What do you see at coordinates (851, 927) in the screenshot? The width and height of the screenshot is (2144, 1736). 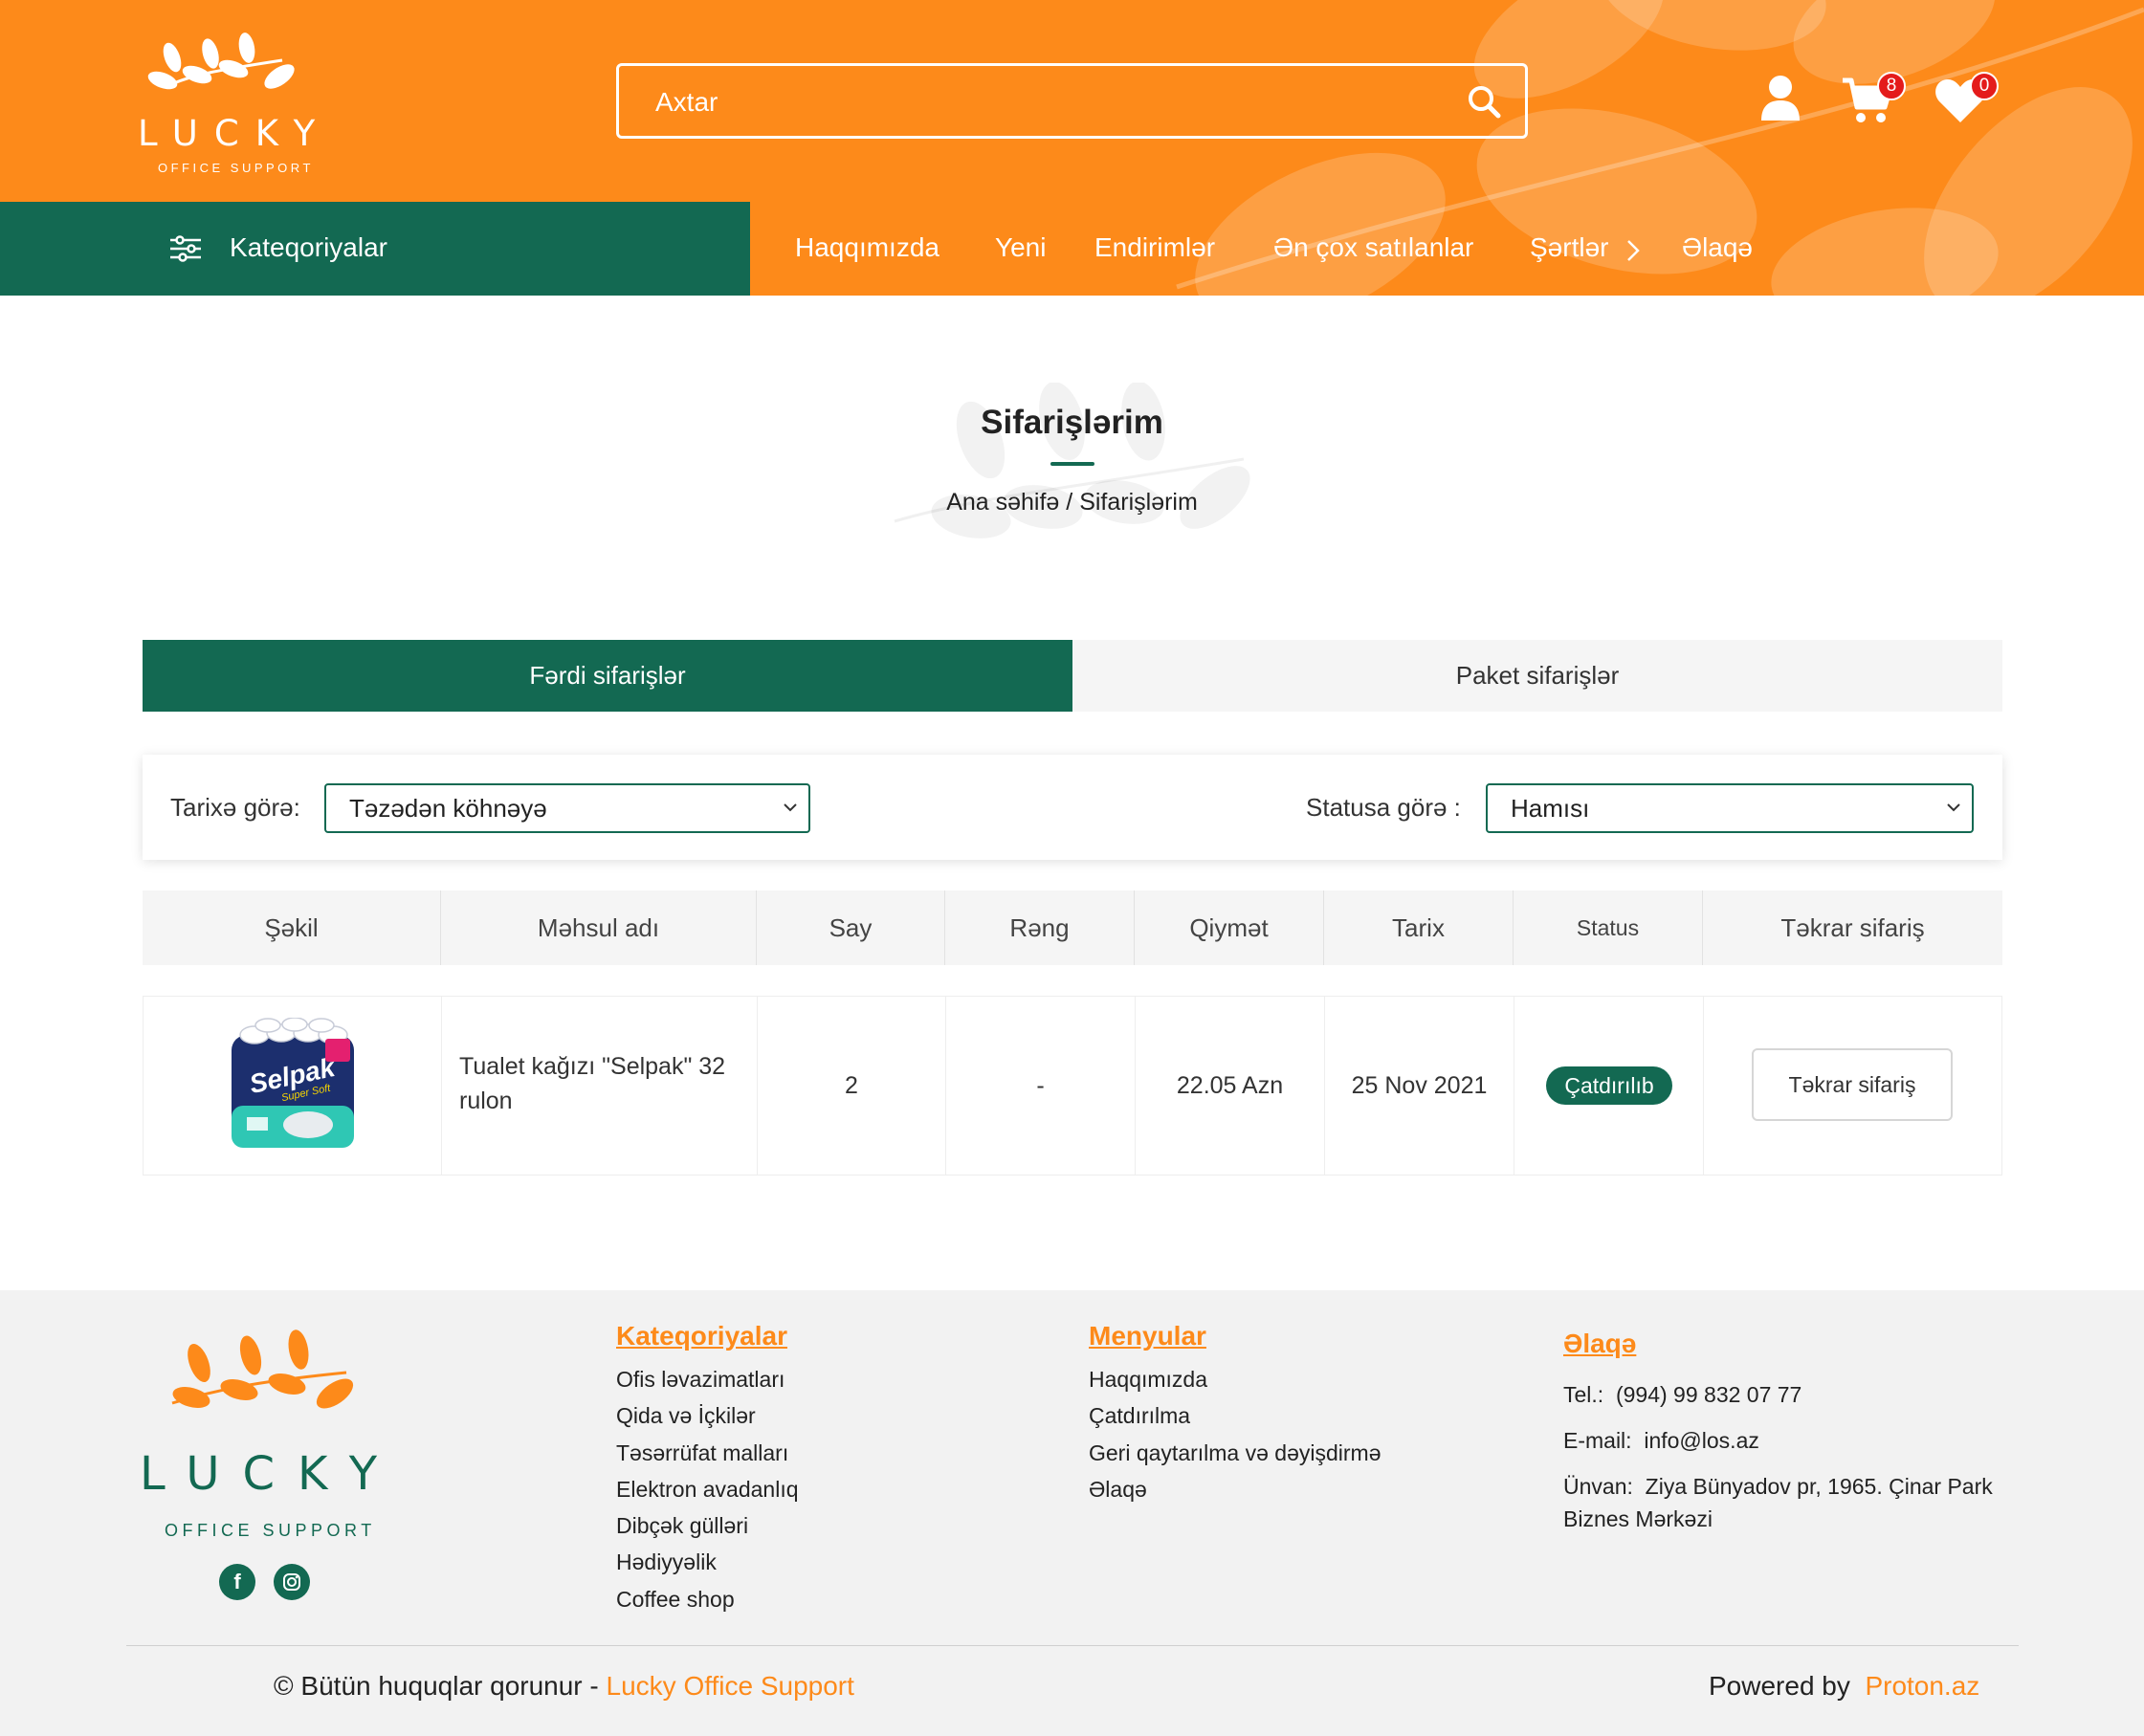 I see `column-header-qty: Say` at bounding box center [851, 927].